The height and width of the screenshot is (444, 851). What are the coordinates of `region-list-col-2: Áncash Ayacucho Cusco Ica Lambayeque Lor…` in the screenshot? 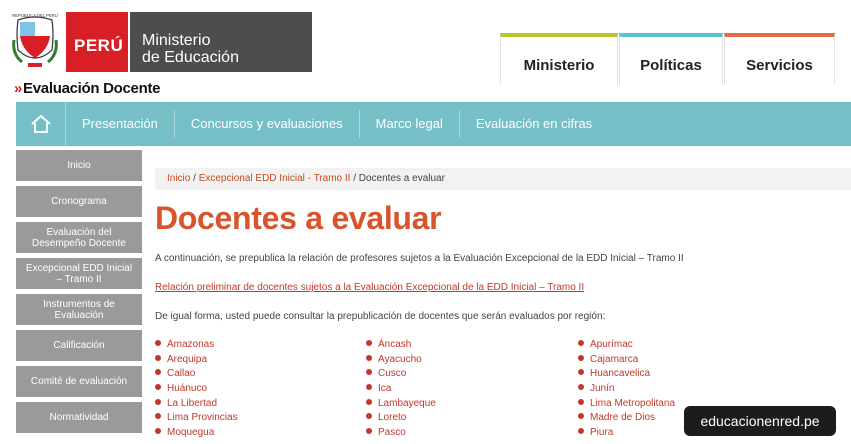 It's located at (401, 389).